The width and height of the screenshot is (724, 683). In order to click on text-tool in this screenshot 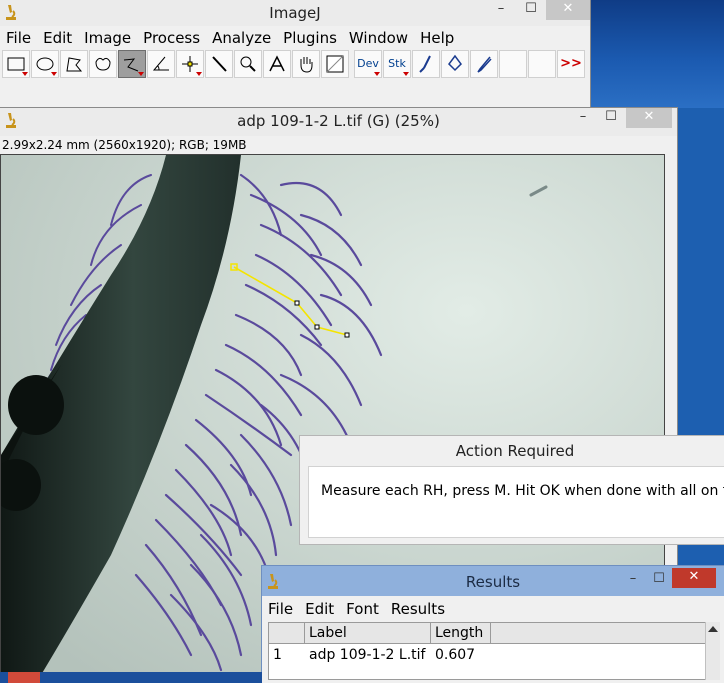, I will do `click(277, 64)`.